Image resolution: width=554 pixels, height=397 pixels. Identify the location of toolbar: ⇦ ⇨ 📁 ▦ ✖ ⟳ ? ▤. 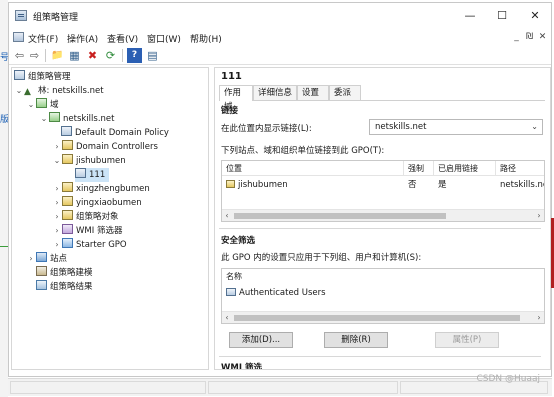
(280, 55).